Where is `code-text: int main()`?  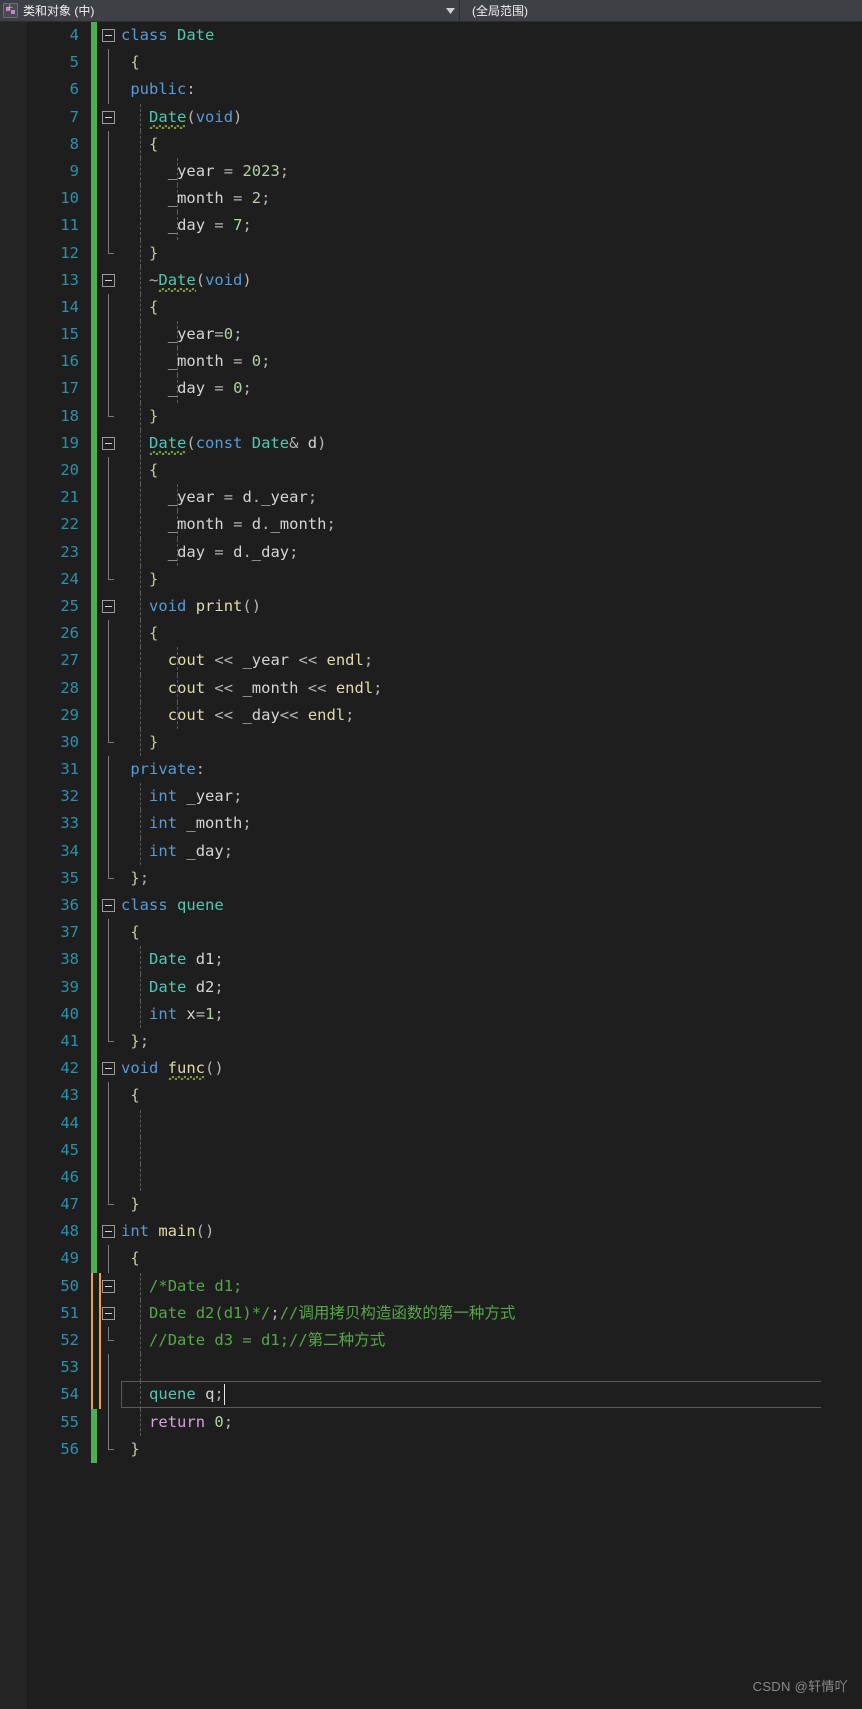
code-text: int main() is located at coordinates (491, 1231).